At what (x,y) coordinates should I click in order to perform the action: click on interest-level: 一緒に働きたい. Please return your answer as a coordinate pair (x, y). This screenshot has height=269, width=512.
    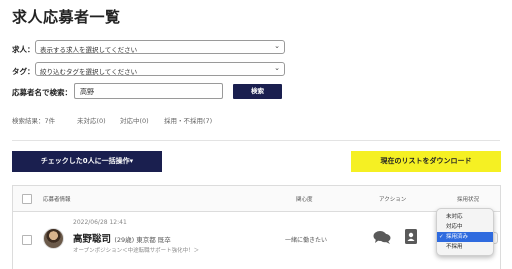
    Looking at the image, I should click on (306, 240).